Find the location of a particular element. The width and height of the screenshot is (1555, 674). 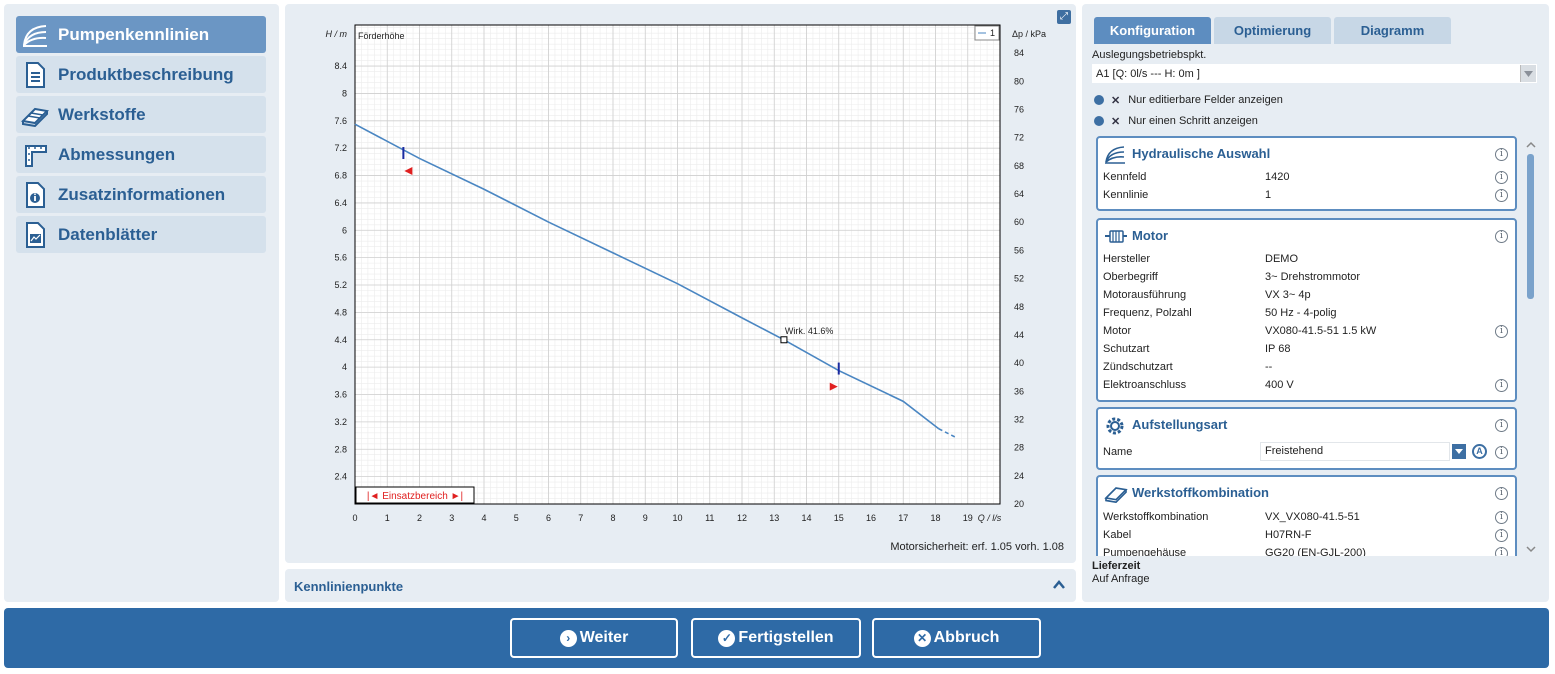

y2-tick-label: 40 is located at coordinates (1019, 363).